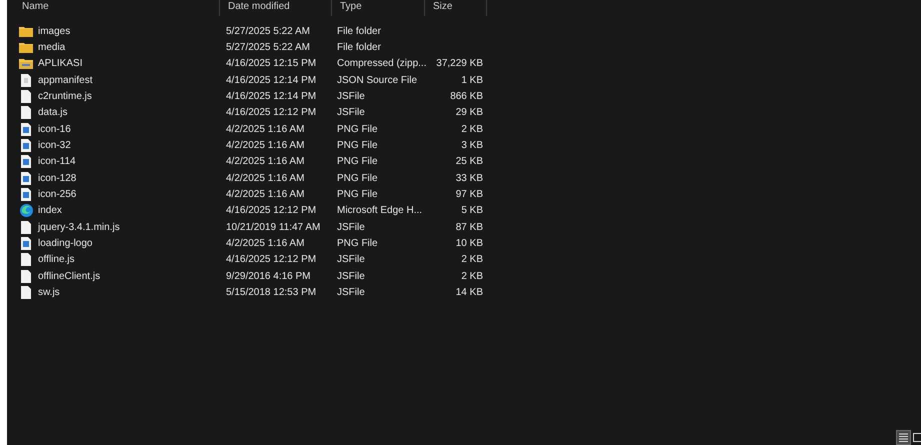 The width and height of the screenshot is (921, 445). What do you see at coordinates (469, 293) in the screenshot?
I see `size-cell-text: 14 KB` at bounding box center [469, 293].